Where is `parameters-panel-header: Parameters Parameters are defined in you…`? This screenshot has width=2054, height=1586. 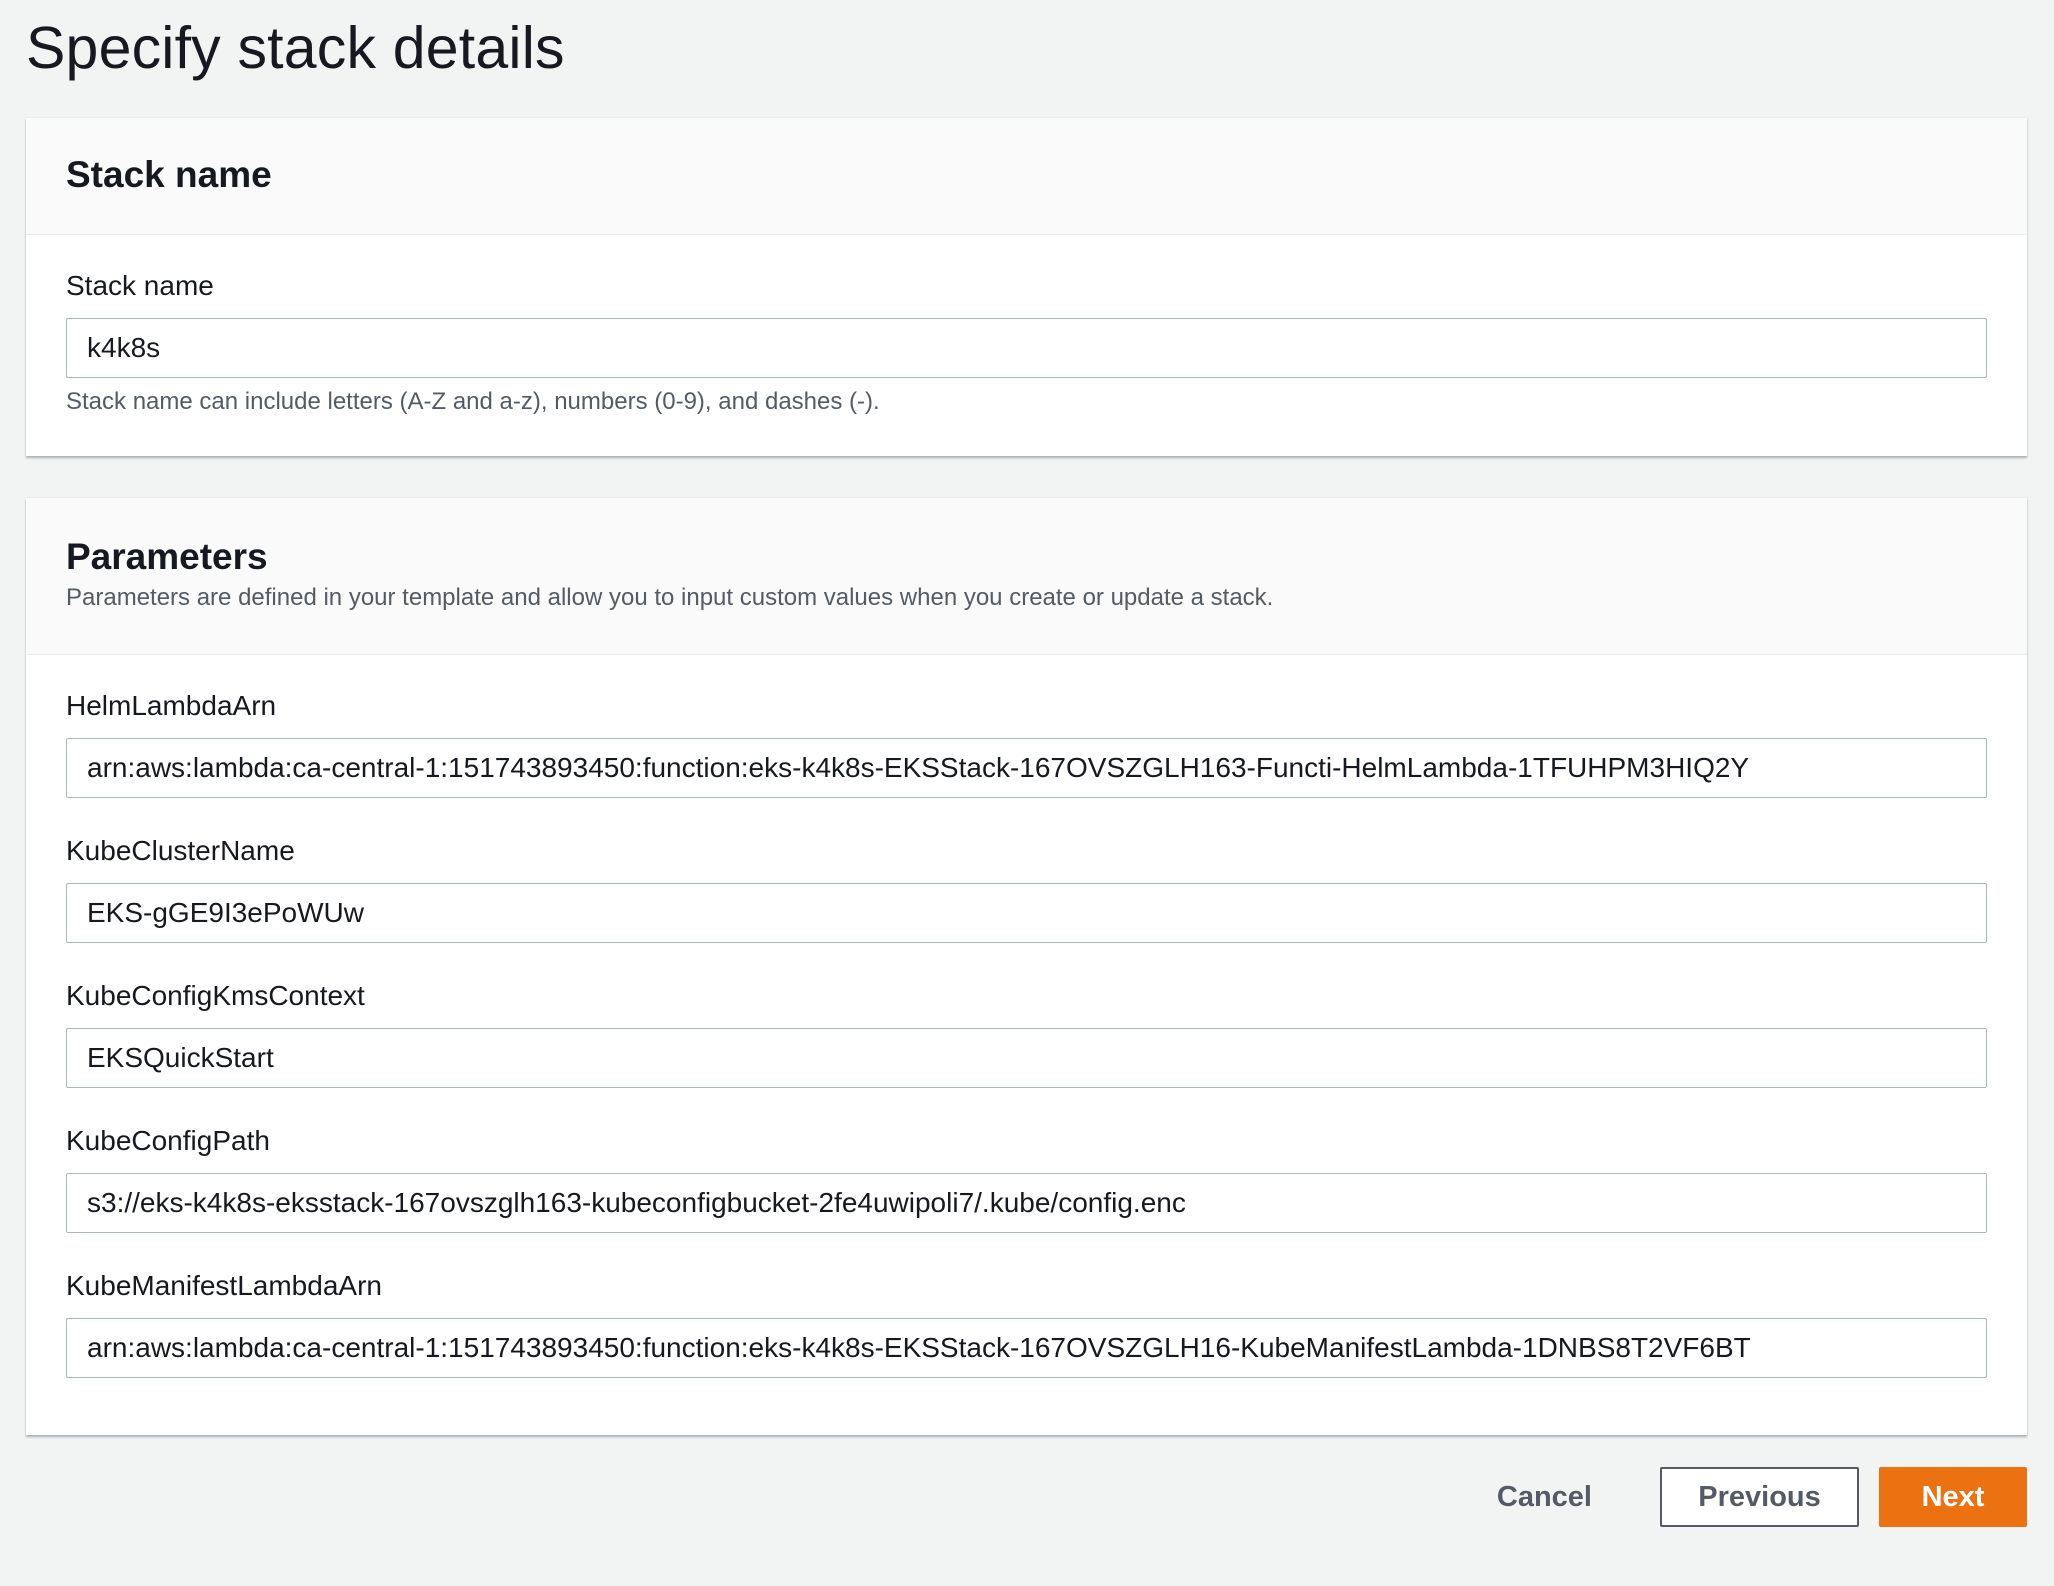 parameters-panel-header: Parameters Parameters are defined in you… is located at coordinates (1026, 576).